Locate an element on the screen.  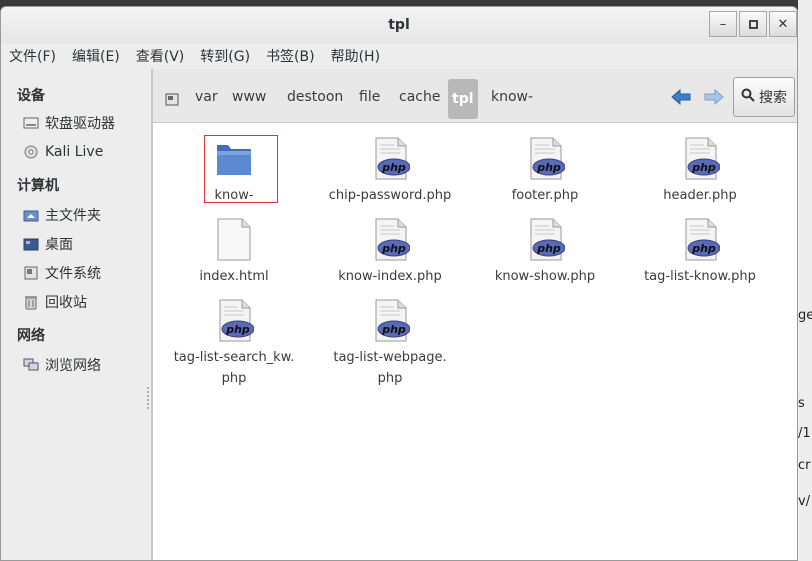
crumb-know: know- is located at coordinates (512, 97).